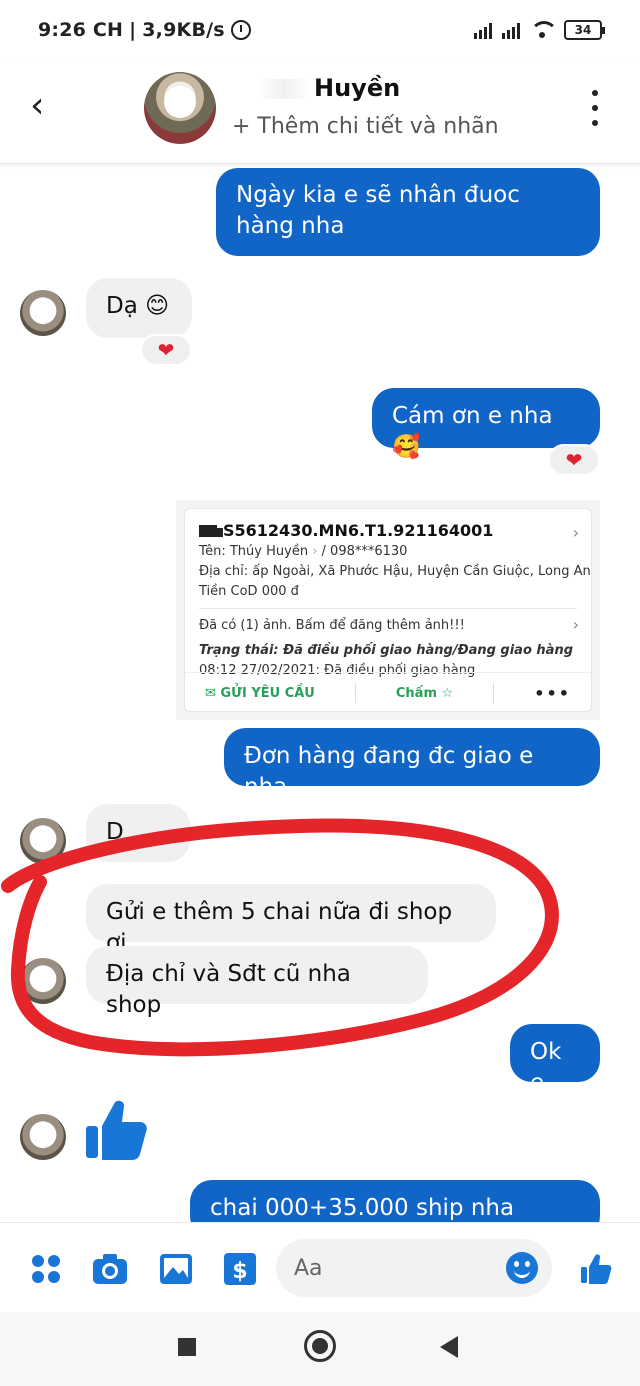 This screenshot has width=640, height=1386. Describe the element at coordinates (291, 920) in the screenshot. I see `message-incoming: Gửi e thêm 5 chai nữa đi shop ơi` at that location.